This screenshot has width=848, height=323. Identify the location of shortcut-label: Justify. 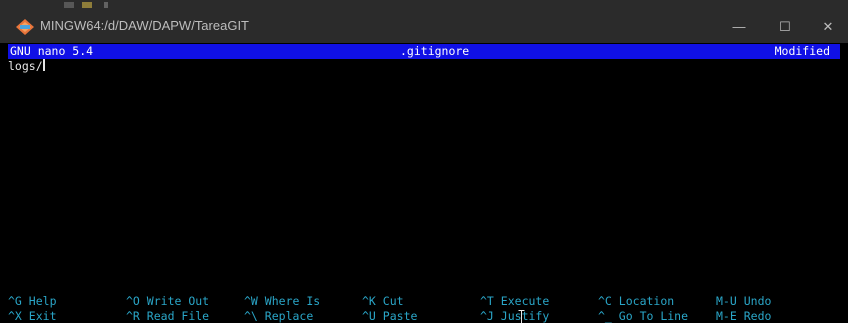
(525, 316).